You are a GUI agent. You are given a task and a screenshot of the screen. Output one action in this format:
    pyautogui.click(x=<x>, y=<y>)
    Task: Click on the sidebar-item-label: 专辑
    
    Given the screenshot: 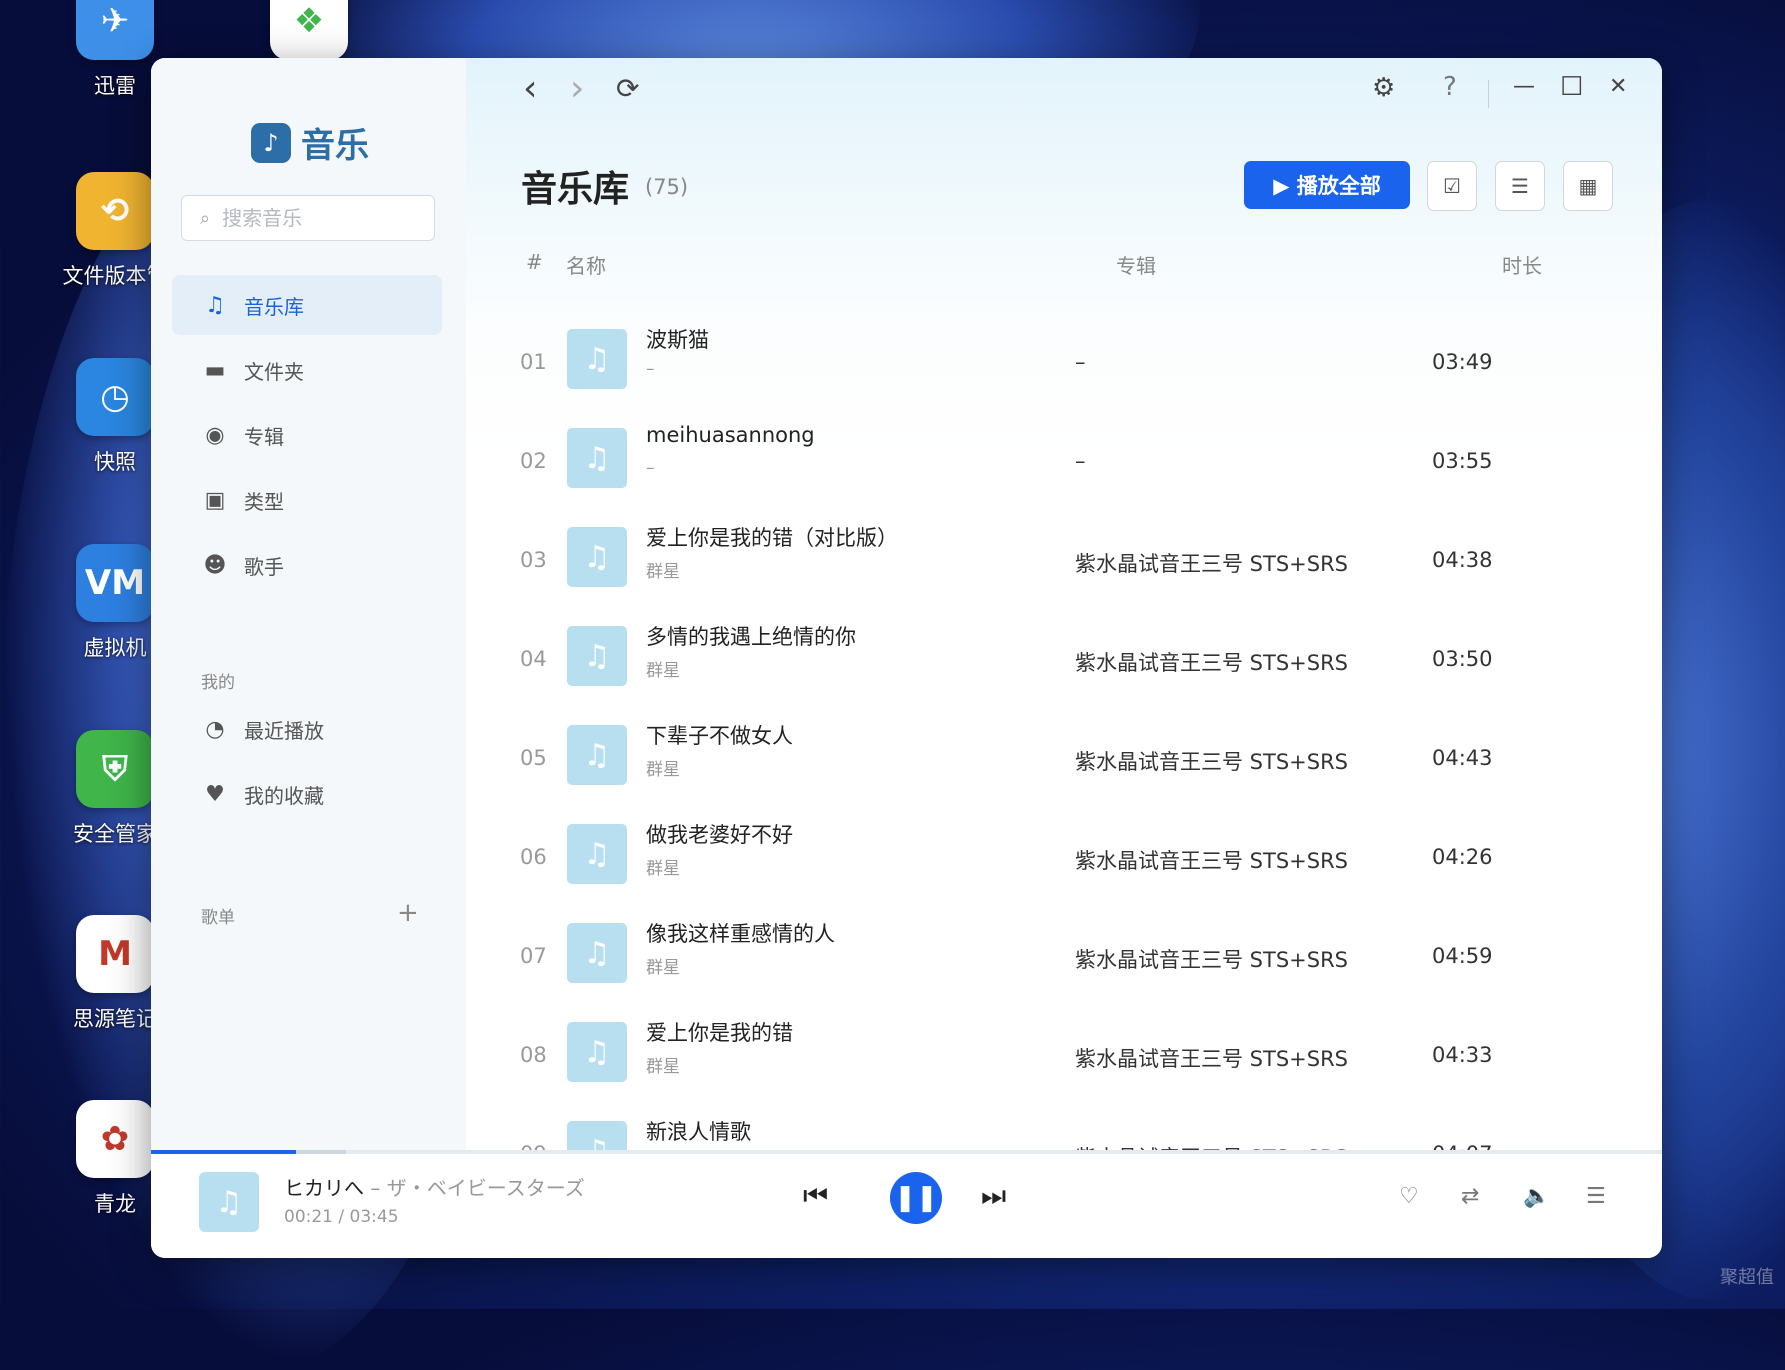 What is the action you would take?
    pyautogui.click(x=264, y=436)
    